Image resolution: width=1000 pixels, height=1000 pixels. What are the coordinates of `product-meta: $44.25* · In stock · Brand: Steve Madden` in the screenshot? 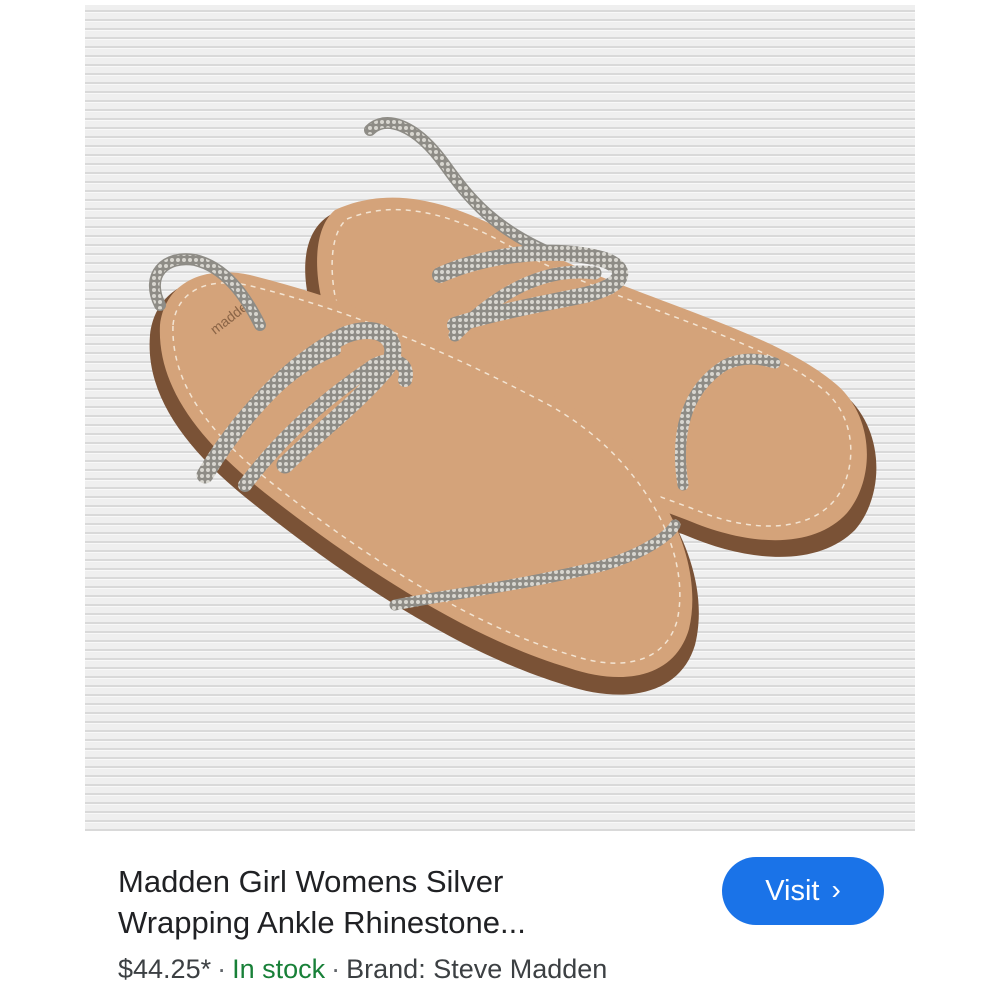 It's located at (362, 969).